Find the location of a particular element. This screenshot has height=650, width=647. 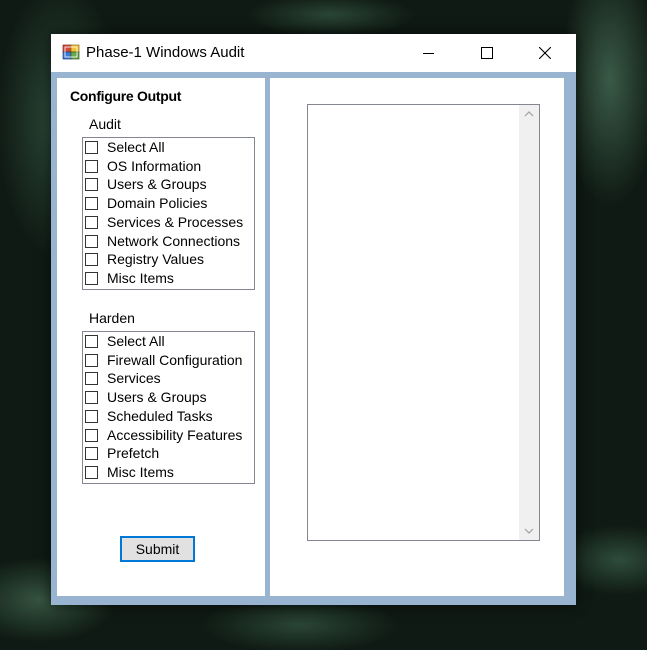

config-heading: Configure Output is located at coordinates (126, 96).